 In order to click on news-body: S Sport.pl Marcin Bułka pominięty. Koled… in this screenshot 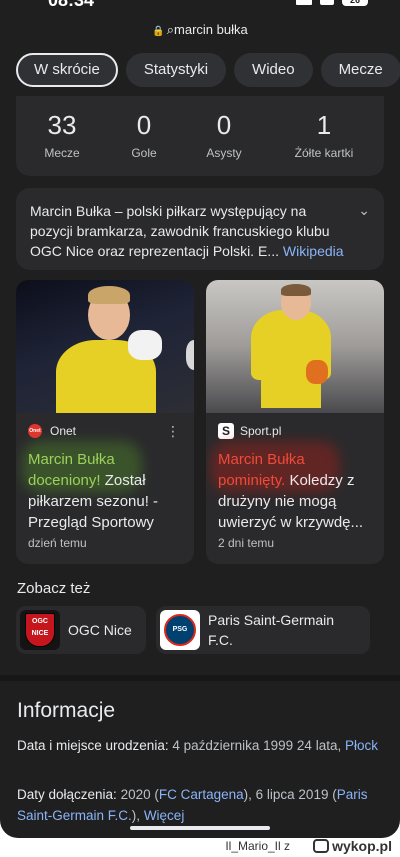, I will do `click(295, 478)`.